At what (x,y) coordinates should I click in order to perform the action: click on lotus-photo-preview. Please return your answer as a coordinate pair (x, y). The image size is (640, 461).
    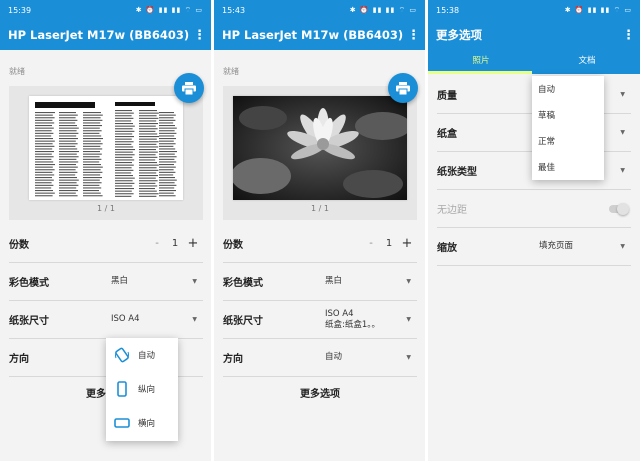
    Looking at the image, I should click on (320, 148).